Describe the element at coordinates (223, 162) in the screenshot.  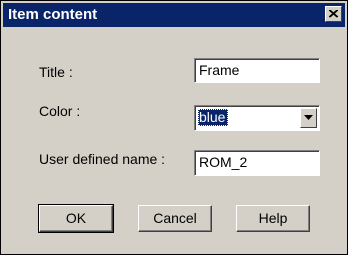
I see `user-defined-name-value: ROM_2` at that location.